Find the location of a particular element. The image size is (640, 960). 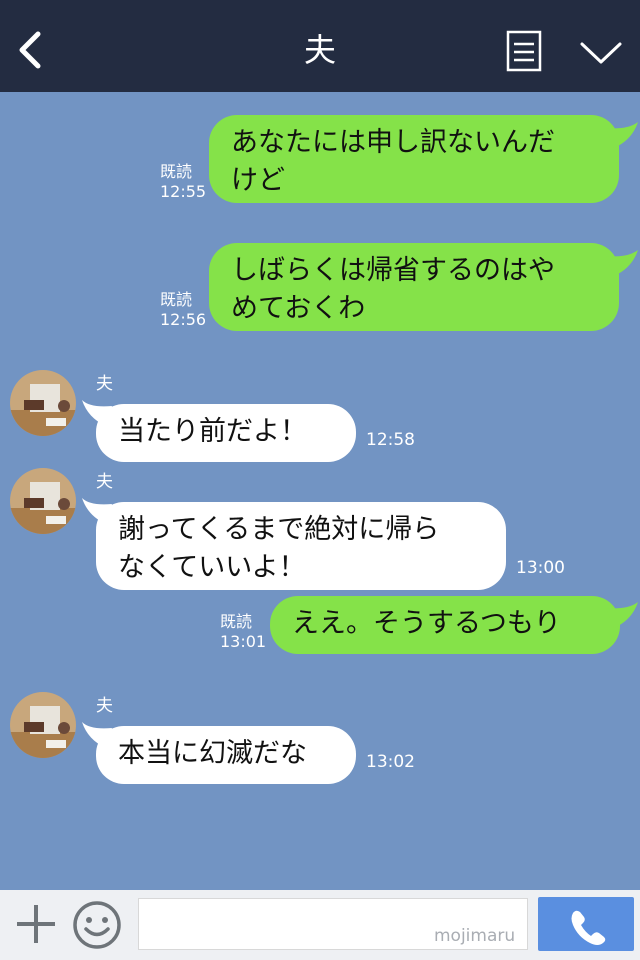

smiley-icon is located at coordinates (97, 925).